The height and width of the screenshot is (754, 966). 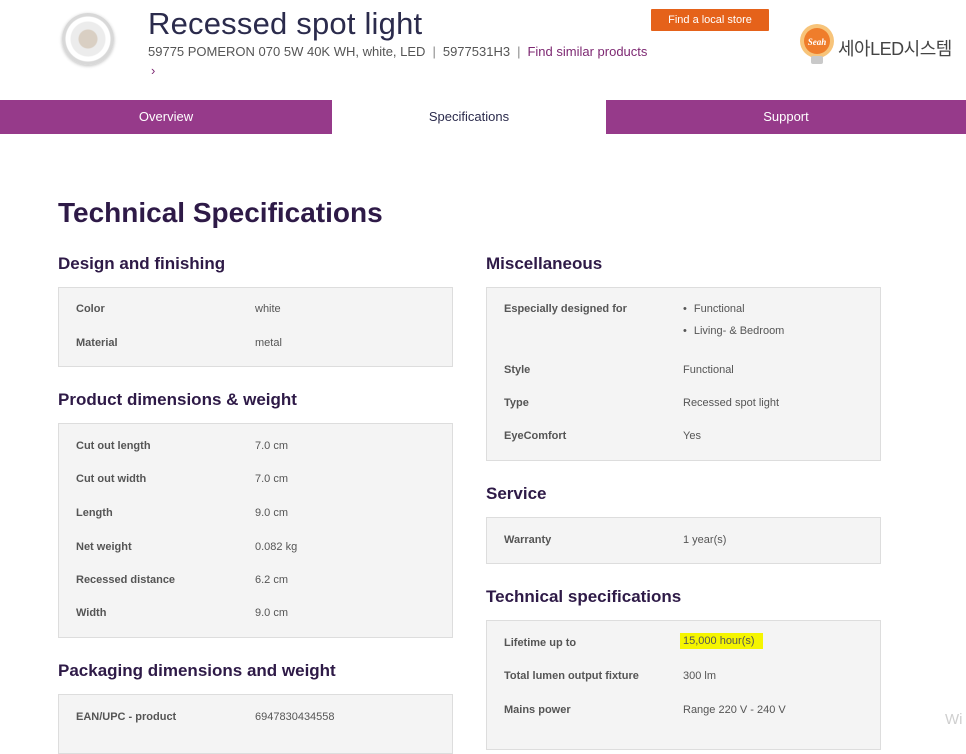 I want to click on spec-value: Recessed spot light, so click(x=731, y=403).